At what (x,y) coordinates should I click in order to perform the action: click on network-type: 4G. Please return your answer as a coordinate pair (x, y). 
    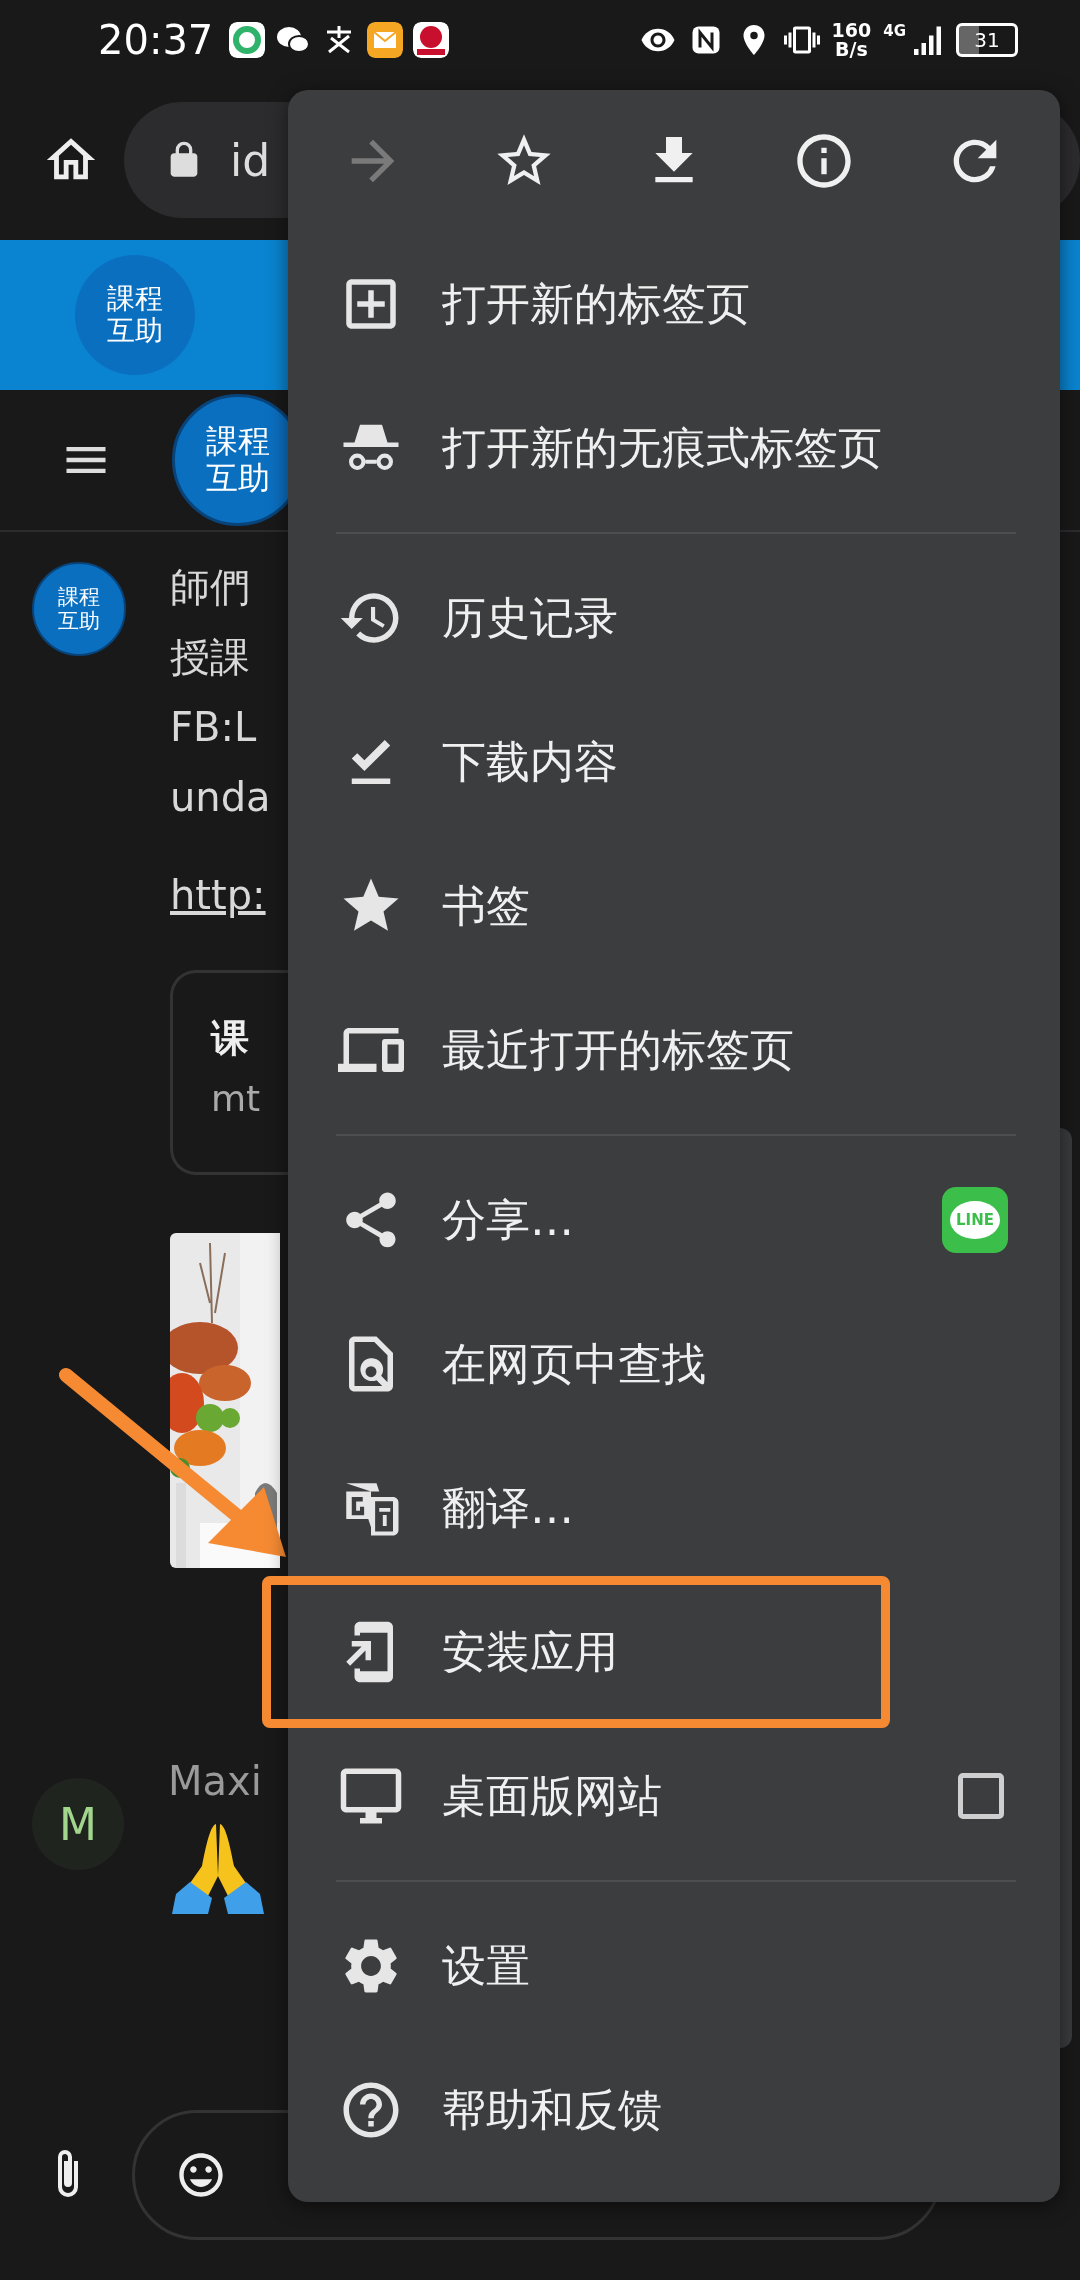
    Looking at the image, I should click on (894, 31).